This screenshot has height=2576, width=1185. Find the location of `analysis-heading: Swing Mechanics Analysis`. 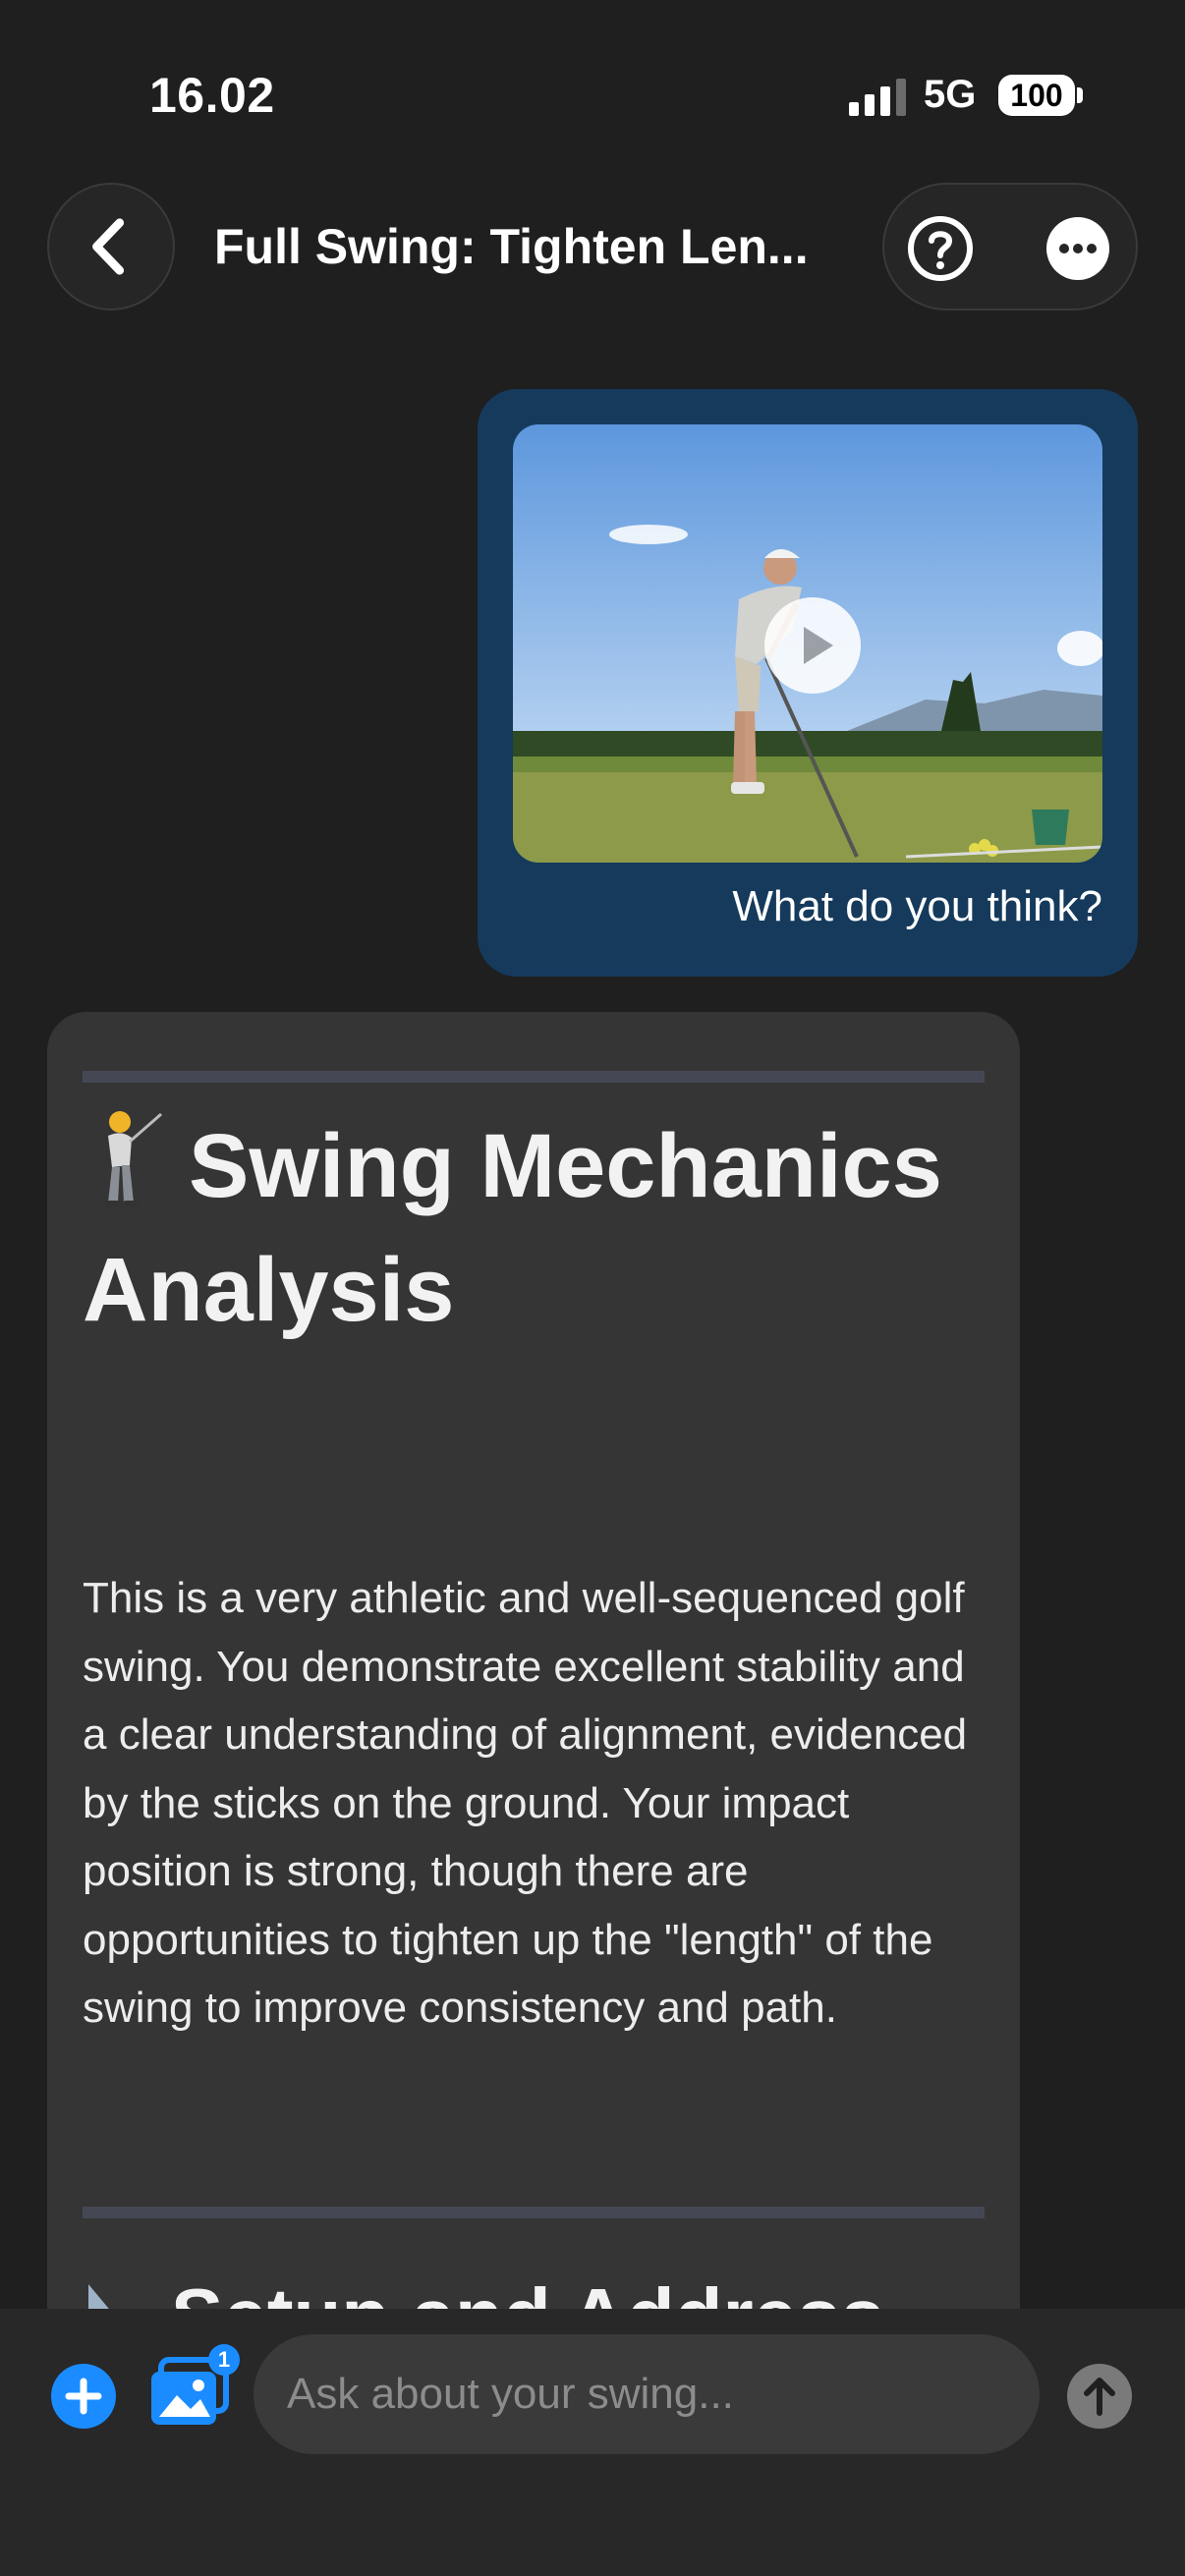

analysis-heading: Swing Mechanics Analysis is located at coordinates (515, 1228).